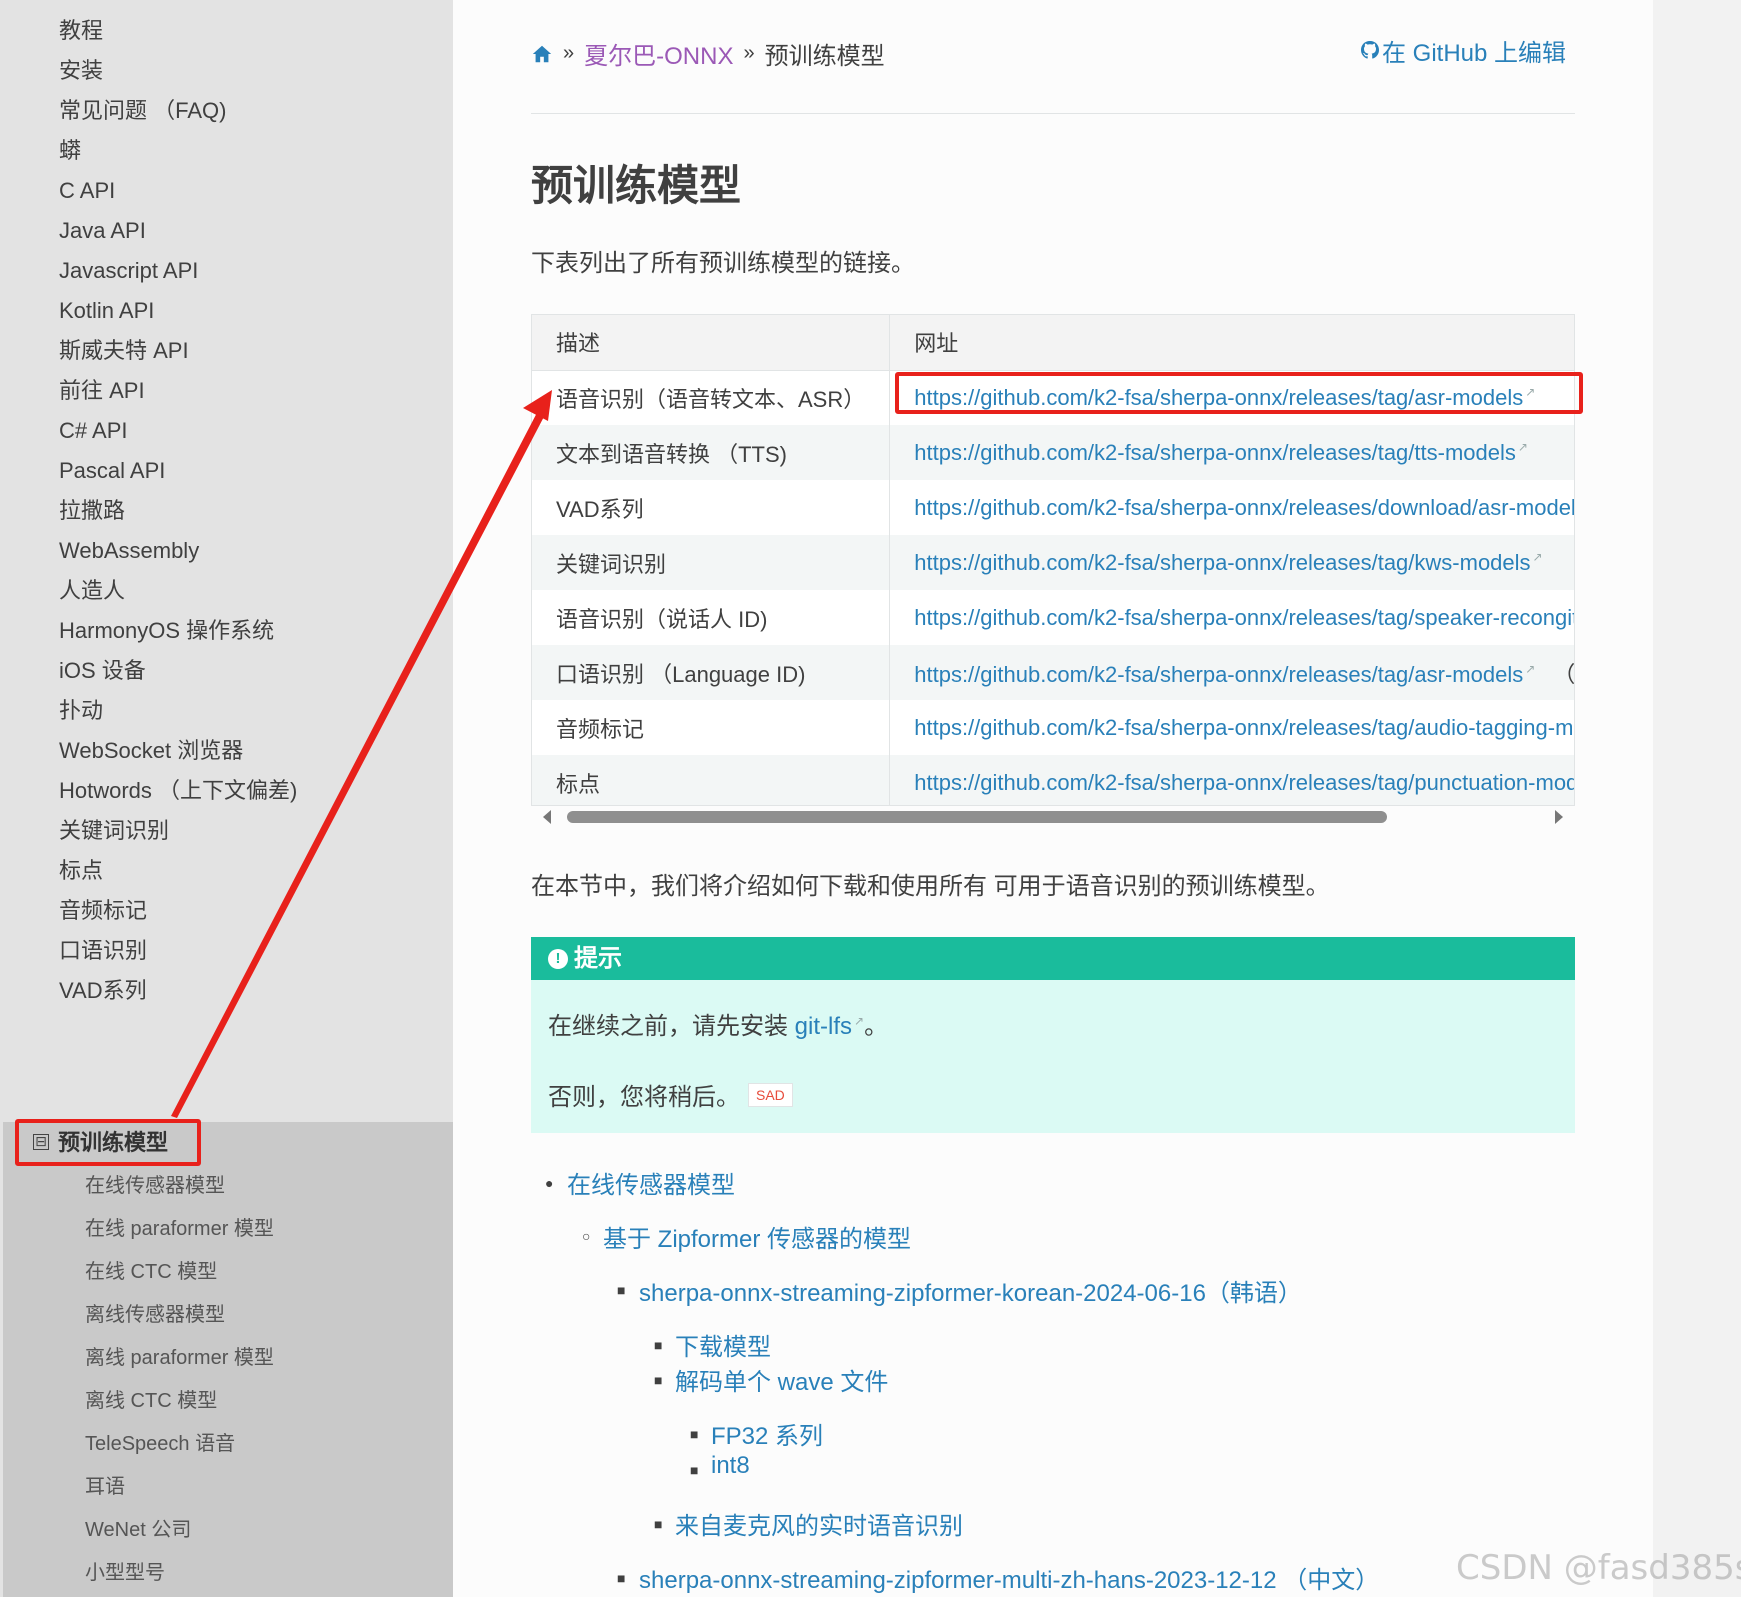 The height and width of the screenshot is (1597, 1741). Describe the element at coordinates (124, 351) in the screenshot. I see `sidebar-item-swift-api: 斯威夫特 API` at that location.